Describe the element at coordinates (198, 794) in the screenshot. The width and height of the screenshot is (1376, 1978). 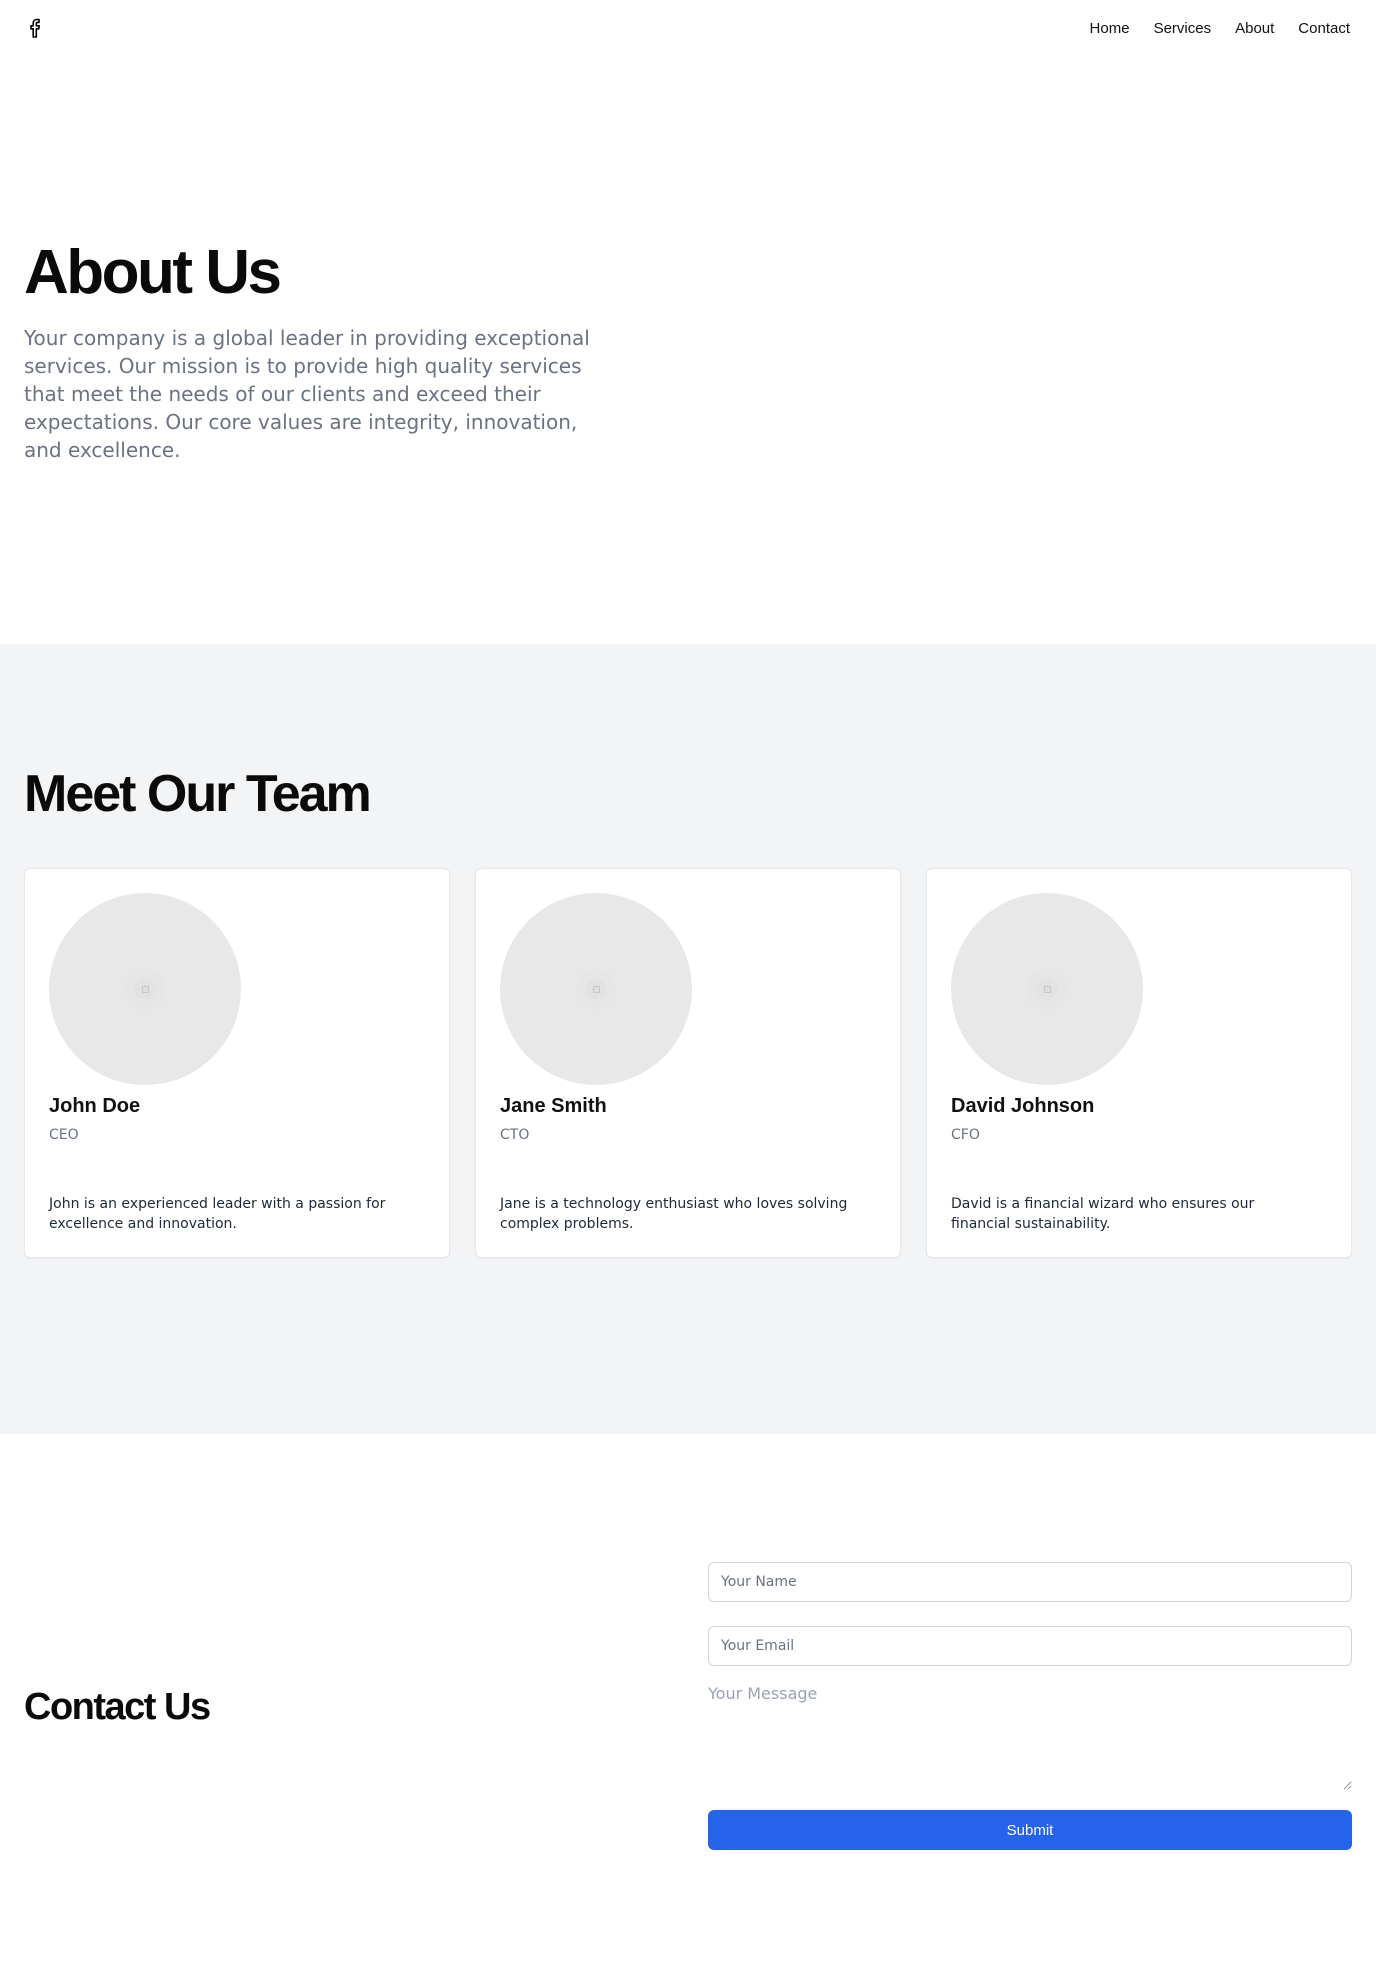
I see `team-title: Meet Our Team` at that location.